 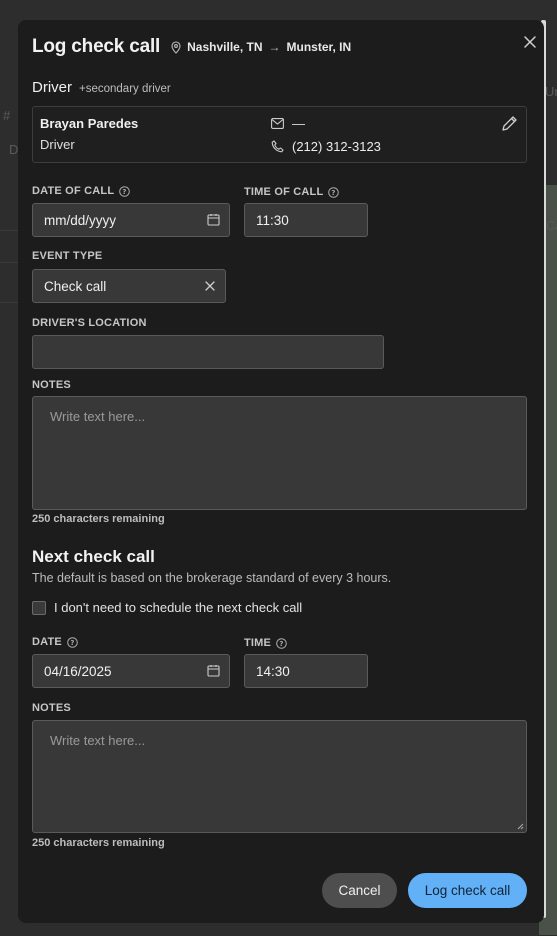 I want to click on route-arrow: →, so click(x=274, y=47).